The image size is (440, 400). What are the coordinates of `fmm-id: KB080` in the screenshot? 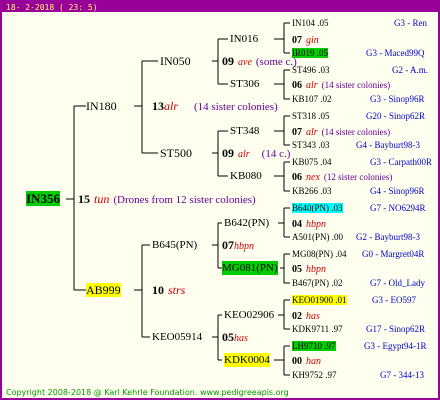 It's located at (246, 176).